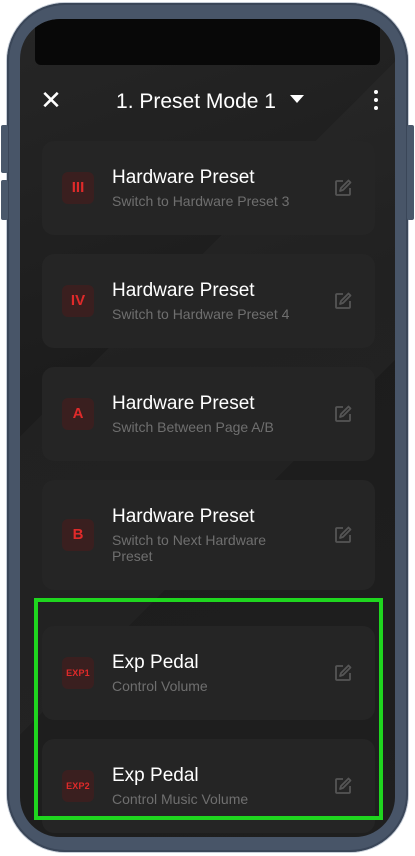 The height and width of the screenshot is (856, 415). I want to click on preset-badge: EXP2, so click(78, 786).